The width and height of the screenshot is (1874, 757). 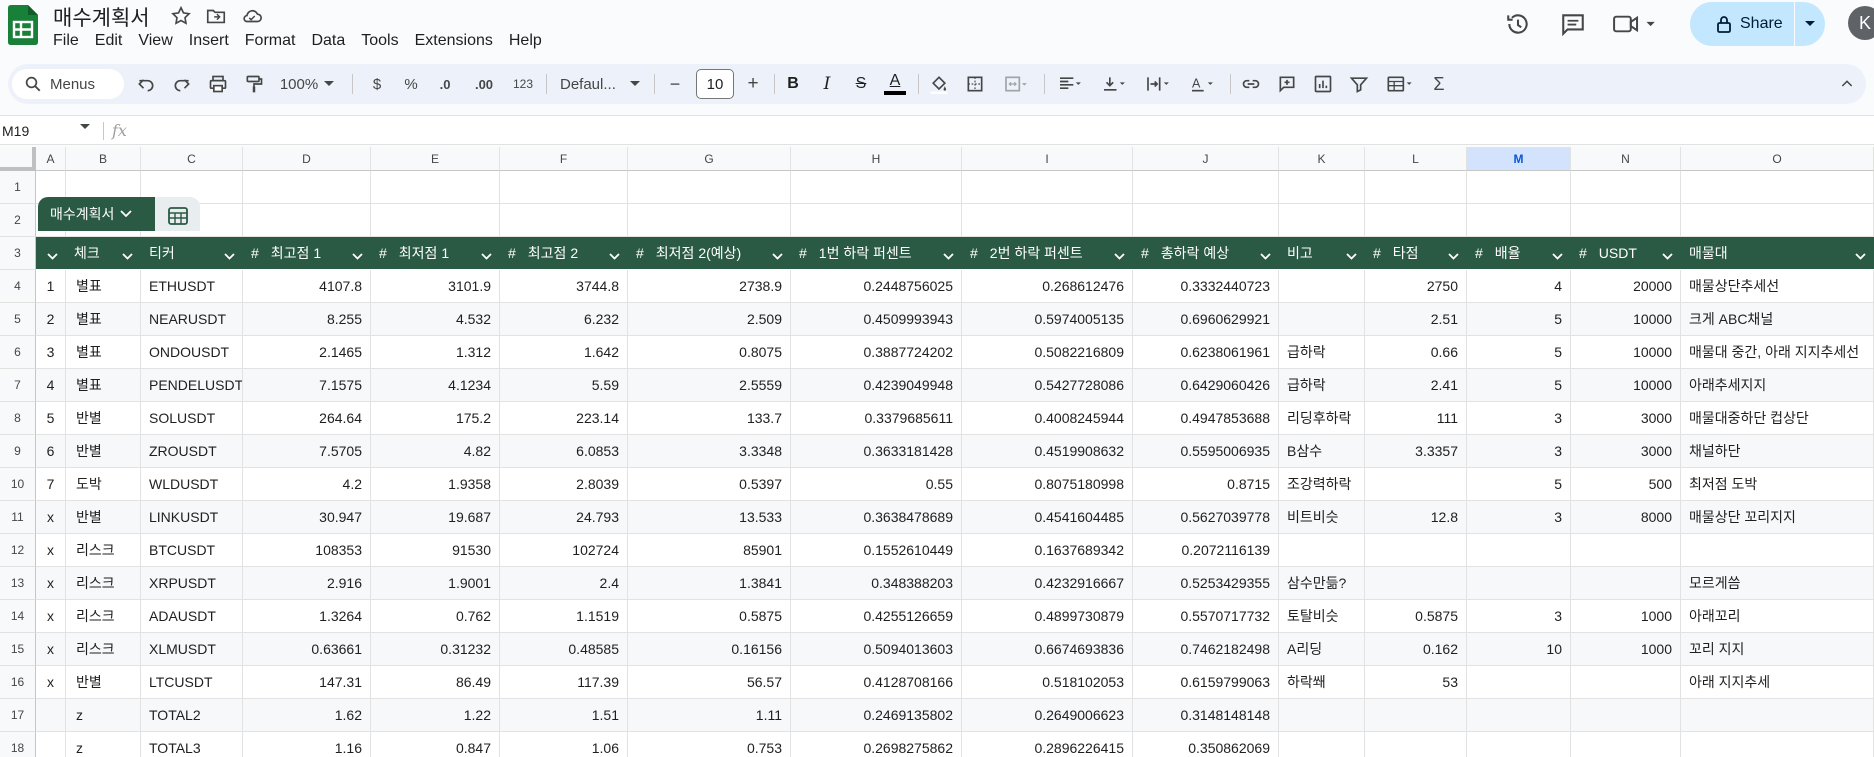 I want to click on row-header-15: 15, so click(x=18, y=649).